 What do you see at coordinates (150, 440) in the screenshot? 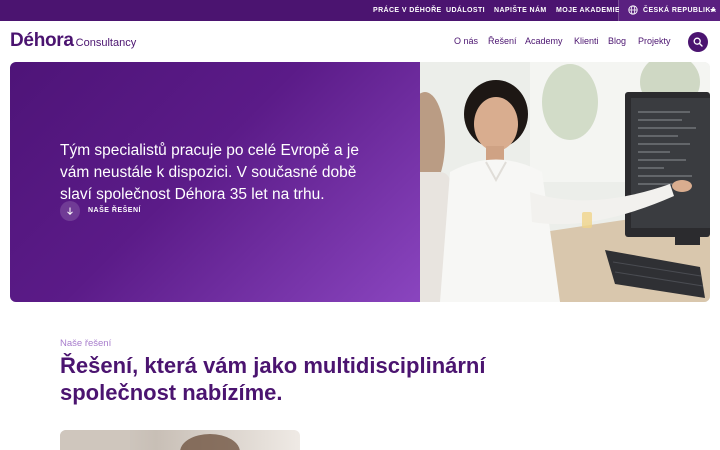
I see `card-photo-preview` at bounding box center [150, 440].